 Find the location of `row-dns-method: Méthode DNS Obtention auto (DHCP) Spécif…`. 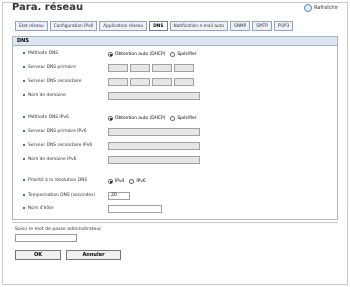

row-dns-method: Méthode DNS Obtention auto (DHCP) Spécif… is located at coordinates (175, 54).